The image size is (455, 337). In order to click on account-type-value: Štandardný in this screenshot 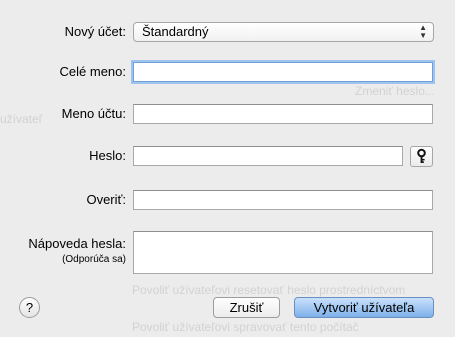, I will do `click(175, 31)`.